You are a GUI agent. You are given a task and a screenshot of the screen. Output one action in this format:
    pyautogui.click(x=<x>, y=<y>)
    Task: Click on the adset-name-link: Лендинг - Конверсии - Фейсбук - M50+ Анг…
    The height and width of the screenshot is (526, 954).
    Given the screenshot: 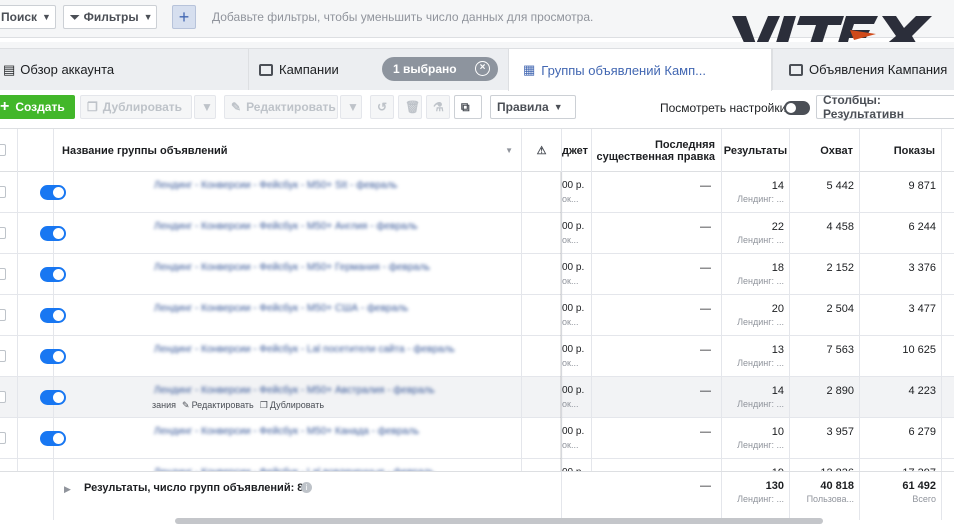 What is the action you would take?
    pyautogui.click(x=286, y=226)
    